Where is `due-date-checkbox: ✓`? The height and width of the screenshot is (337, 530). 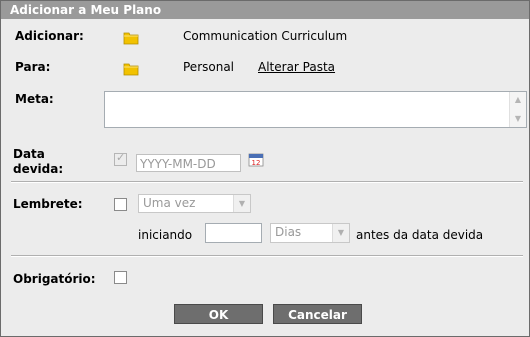 due-date-checkbox: ✓ is located at coordinates (120, 158).